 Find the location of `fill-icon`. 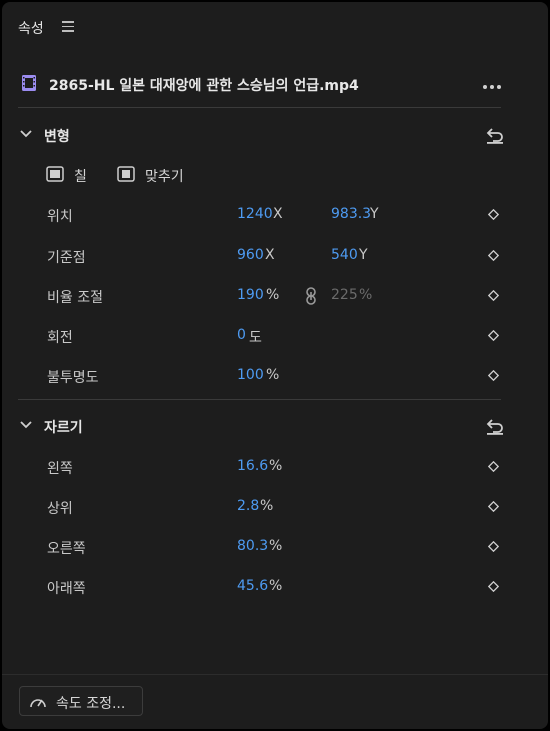

fill-icon is located at coordinates (55, 174).